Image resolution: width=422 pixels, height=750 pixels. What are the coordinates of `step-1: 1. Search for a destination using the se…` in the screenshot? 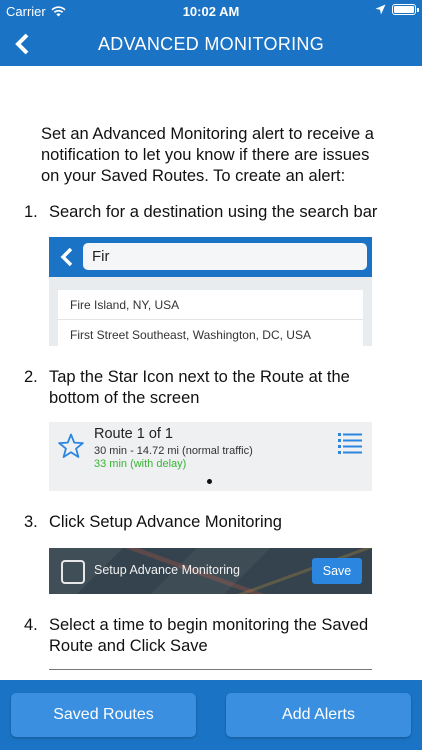 It's located at (204, 212).